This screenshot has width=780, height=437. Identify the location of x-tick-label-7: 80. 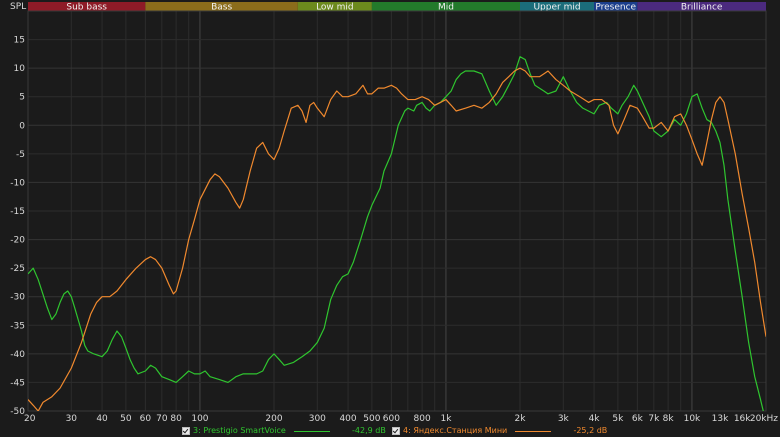
(176, 419).